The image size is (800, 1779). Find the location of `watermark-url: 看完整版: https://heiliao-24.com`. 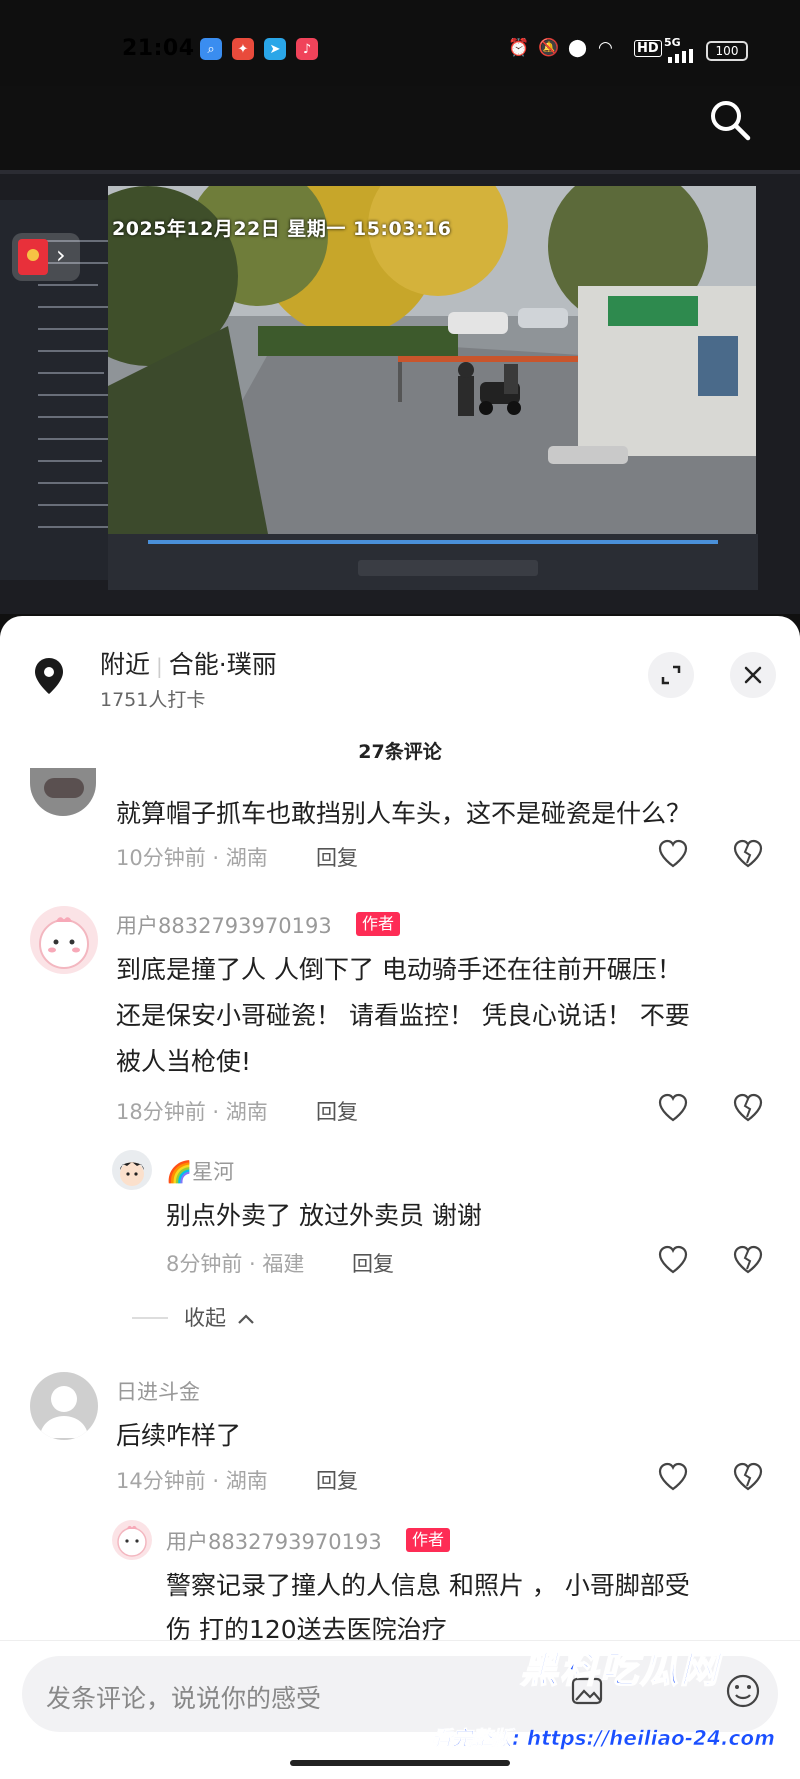

watermark-url: 看完整版: https://heiliao-24.com is located at coordinates (604, 1738).